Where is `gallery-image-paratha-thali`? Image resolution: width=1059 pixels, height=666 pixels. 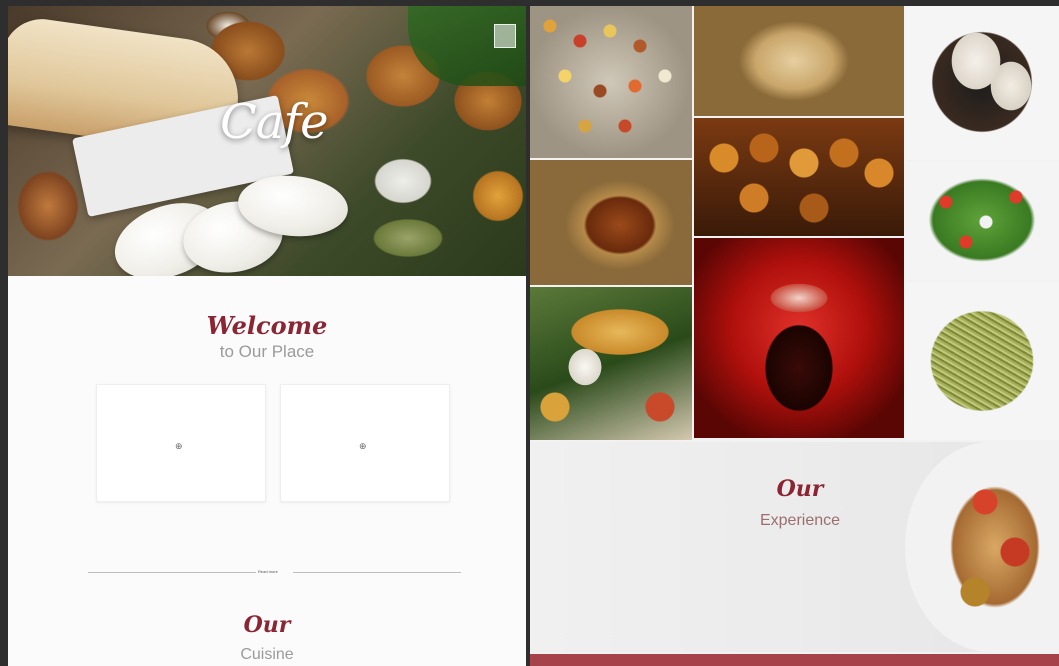
gallery-image-paratha-thali is located at coordinates (799, 61).